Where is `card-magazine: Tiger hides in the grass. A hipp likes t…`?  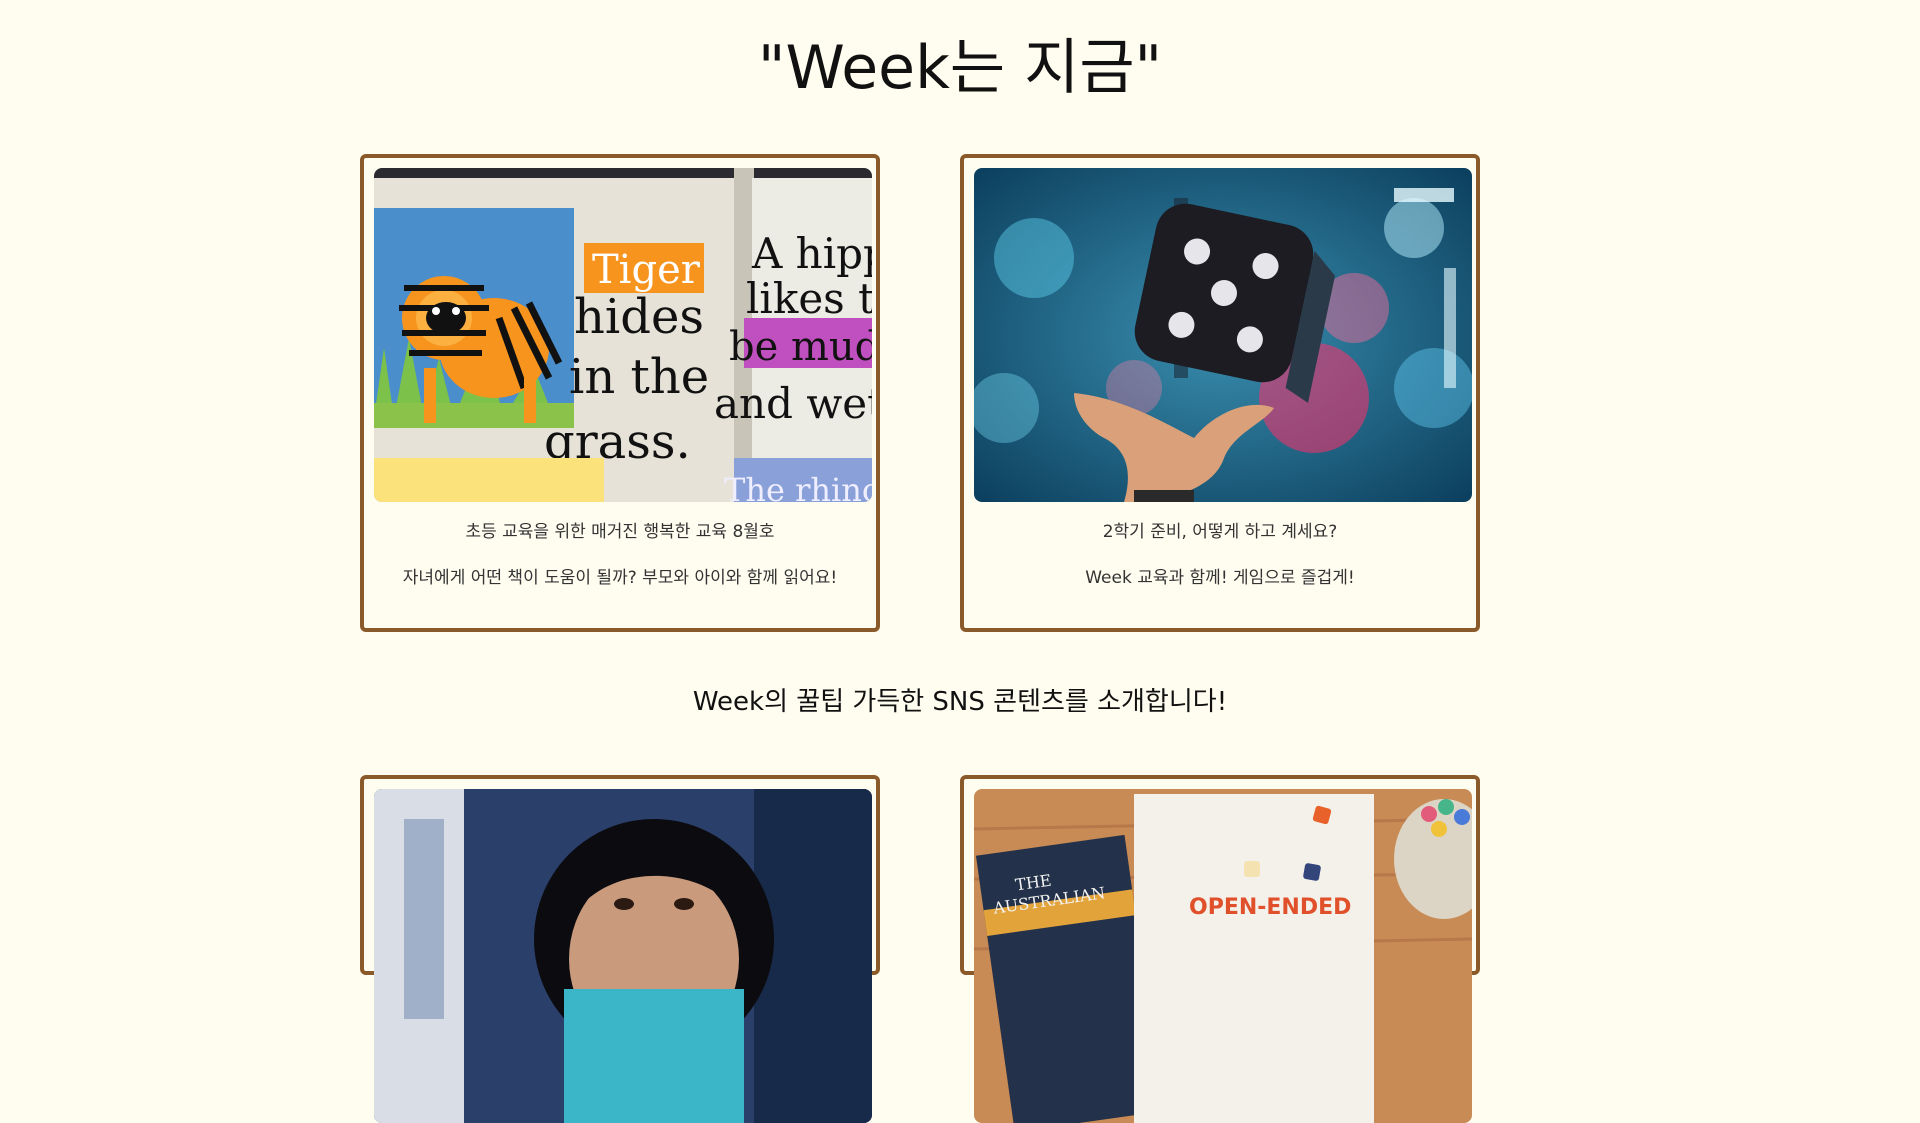 card-magazine: Tiger hides in the grass. A hipp likes t… is located at coordinates (620, 393).